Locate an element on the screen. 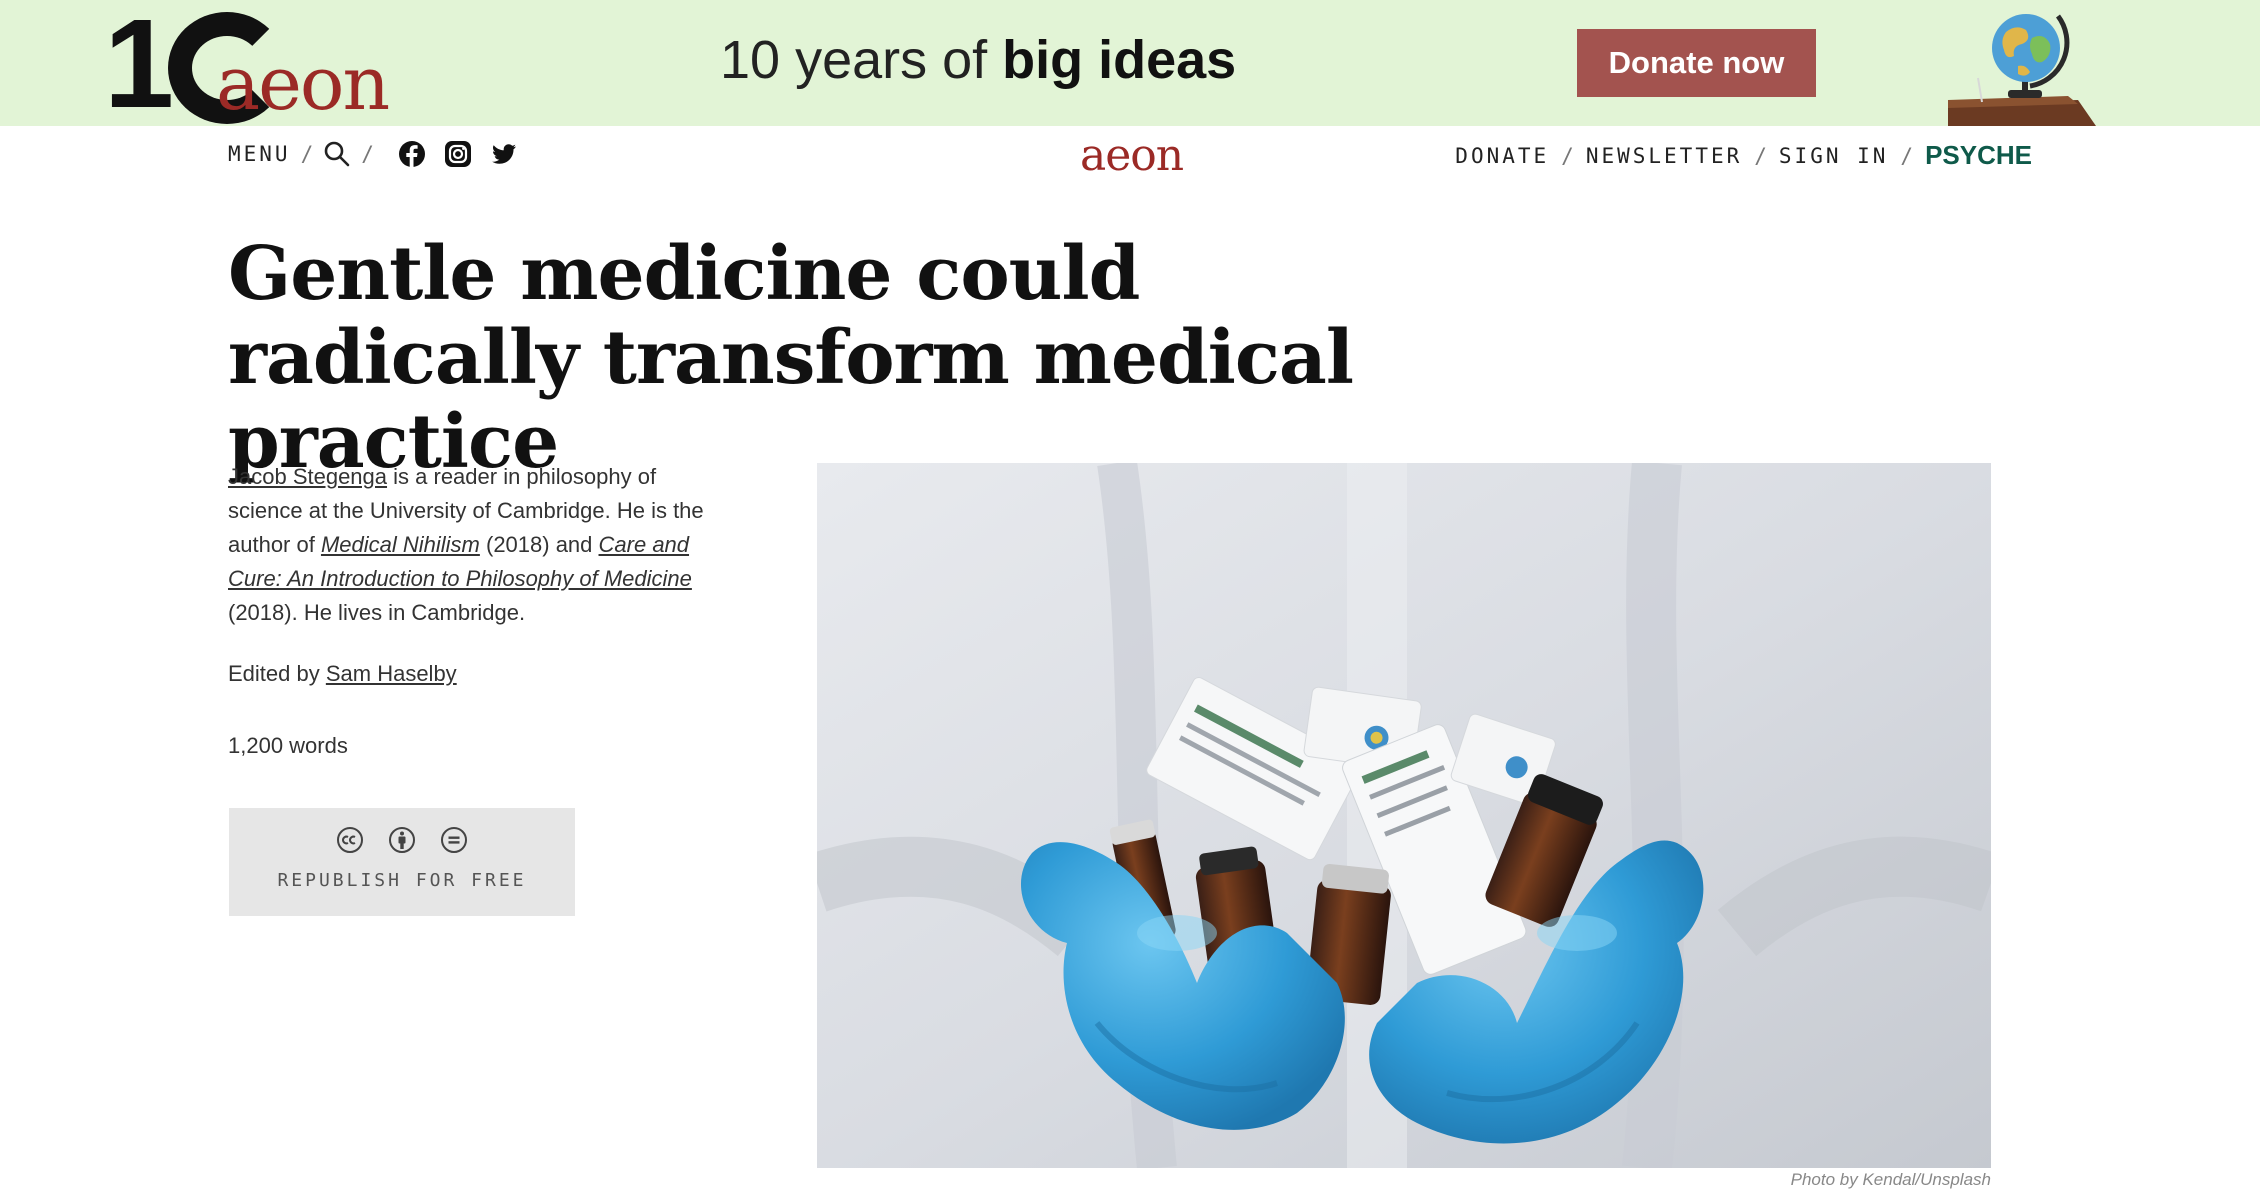 This screenshot has height=1202, width=2260. attribution-icon is located at coordinates (402, 840).